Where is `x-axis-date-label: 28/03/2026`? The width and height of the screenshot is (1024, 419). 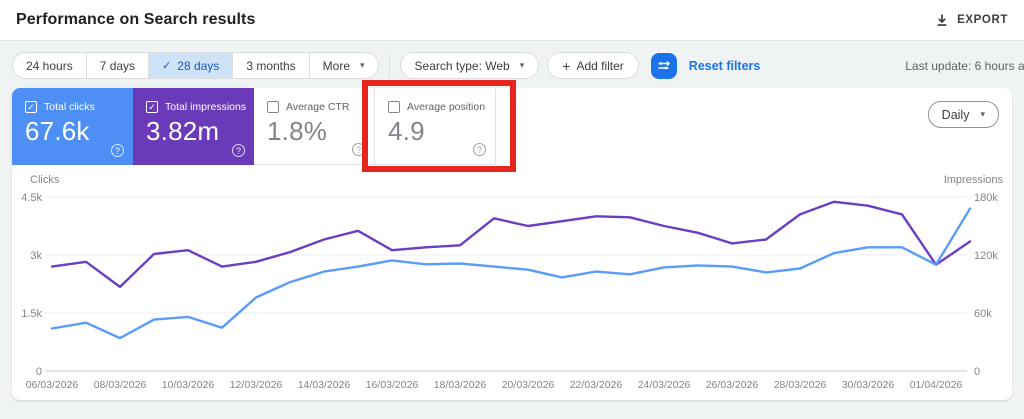 x-axis-date-label: 28/03/2026 is located at coordinates (800, 385).